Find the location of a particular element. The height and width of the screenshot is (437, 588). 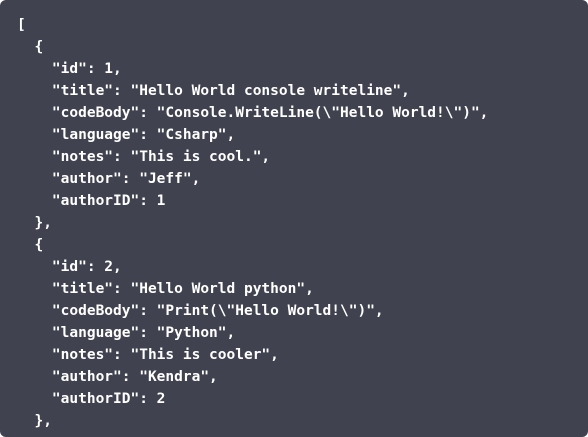

code-line: "notes": "This is cool.", is located at coordinates (144, 157).